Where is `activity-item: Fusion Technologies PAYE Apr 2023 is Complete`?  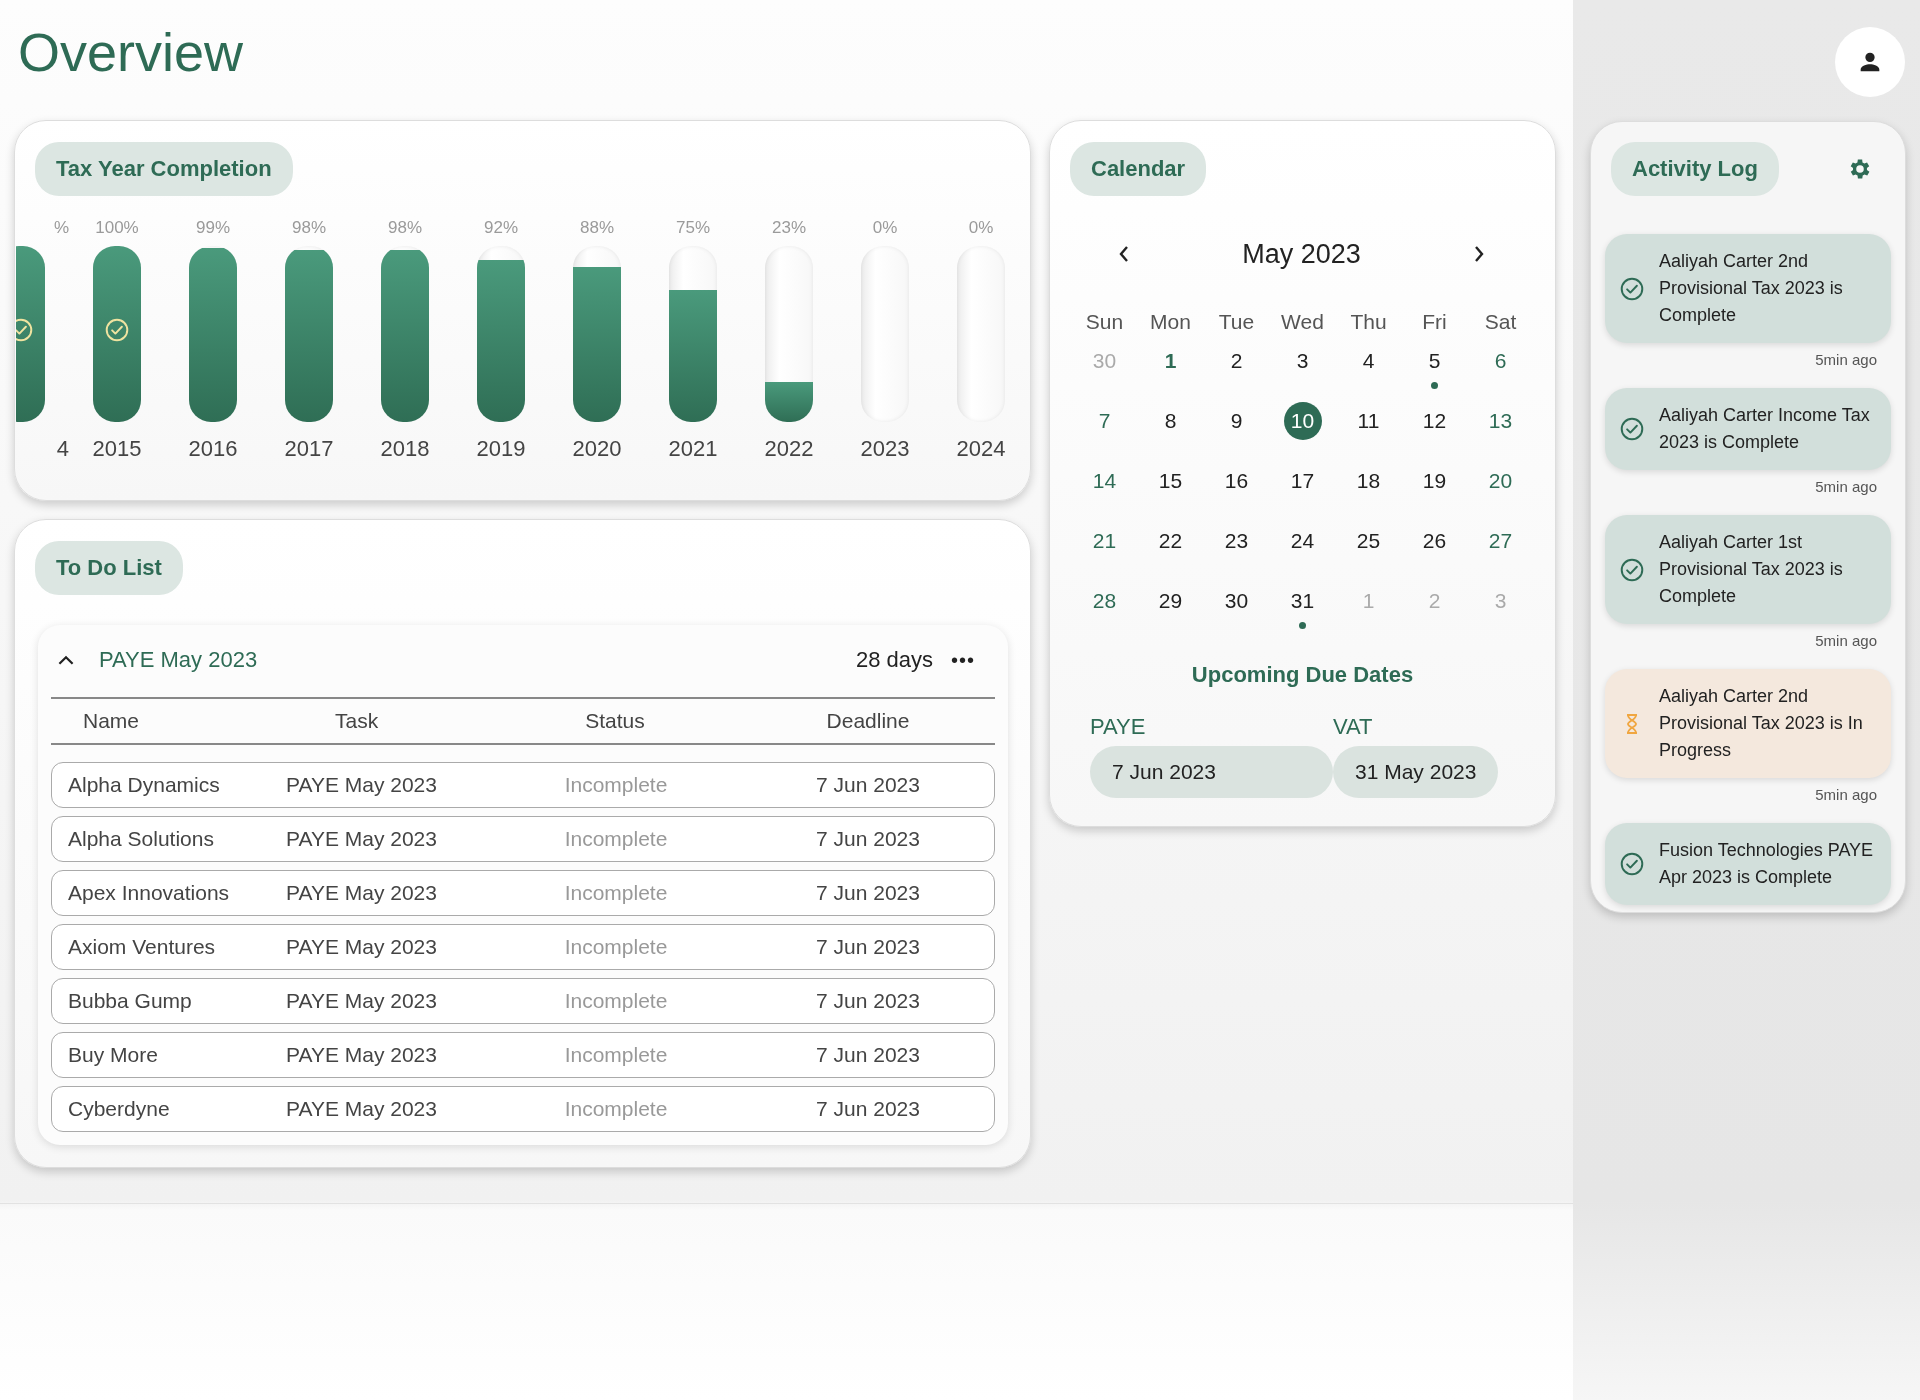 activity-item: Fusion Technologies PAYE Apr 2023 is Complete is located at coordinates (1748, 864).